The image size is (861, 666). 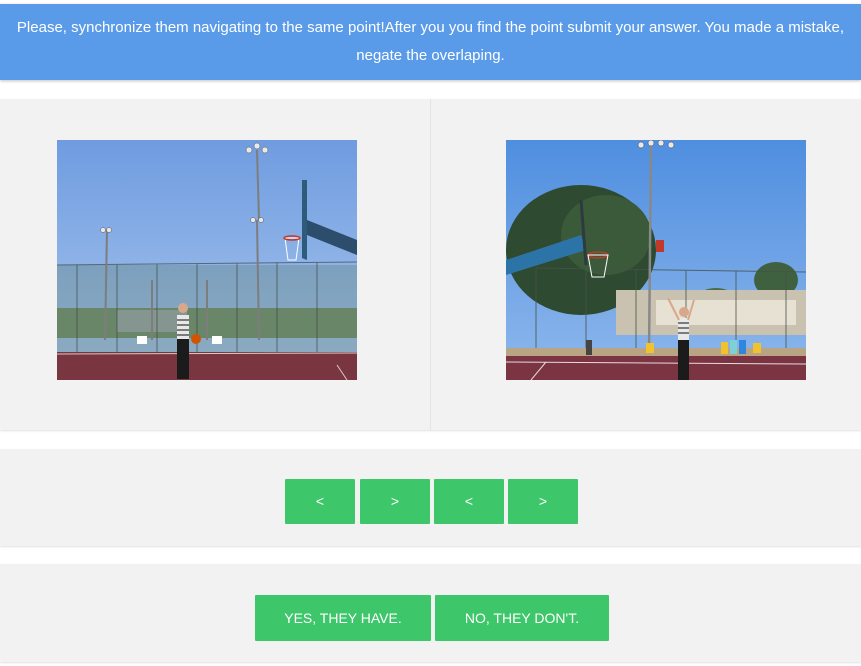 What do you see at coordinates (656, 260) in the screenshot?
I see `right-video-frame` at bounding box center [656, 260].